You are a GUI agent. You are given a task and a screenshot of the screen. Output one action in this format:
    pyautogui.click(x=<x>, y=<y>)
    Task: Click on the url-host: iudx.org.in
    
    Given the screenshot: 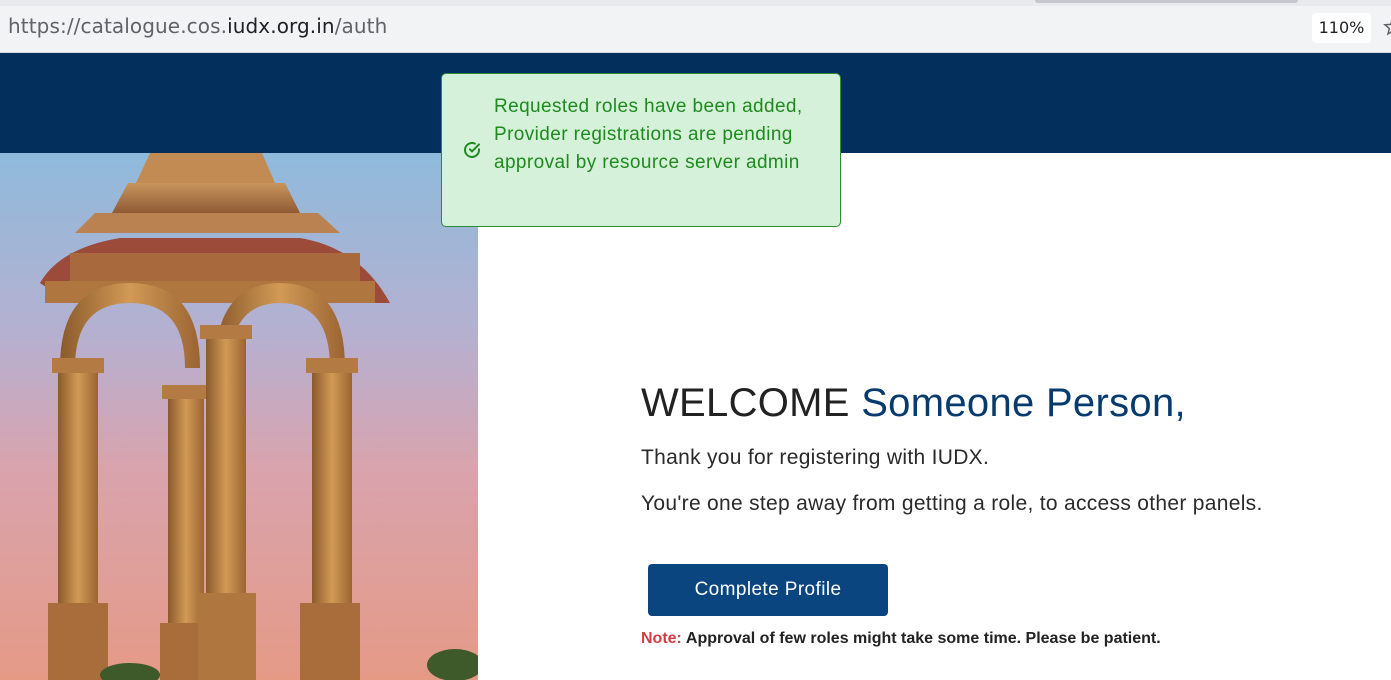 What is the action you would take?
    pyautogui.click(x=281, y=26)
    